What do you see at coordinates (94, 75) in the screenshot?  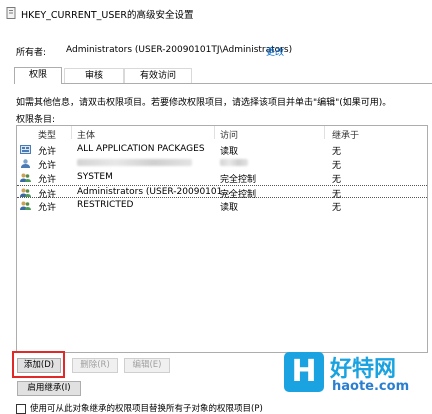 I see `tab-auditing: 审核` at bounding box center [94, 75].